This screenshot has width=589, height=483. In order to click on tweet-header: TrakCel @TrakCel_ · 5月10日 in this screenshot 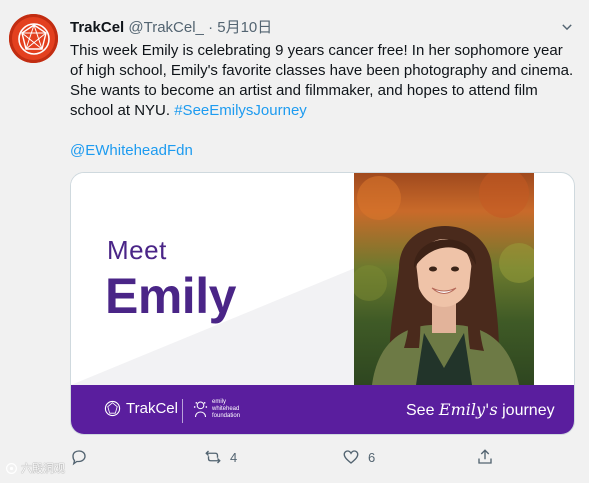, I will do `click(171, 26)`.